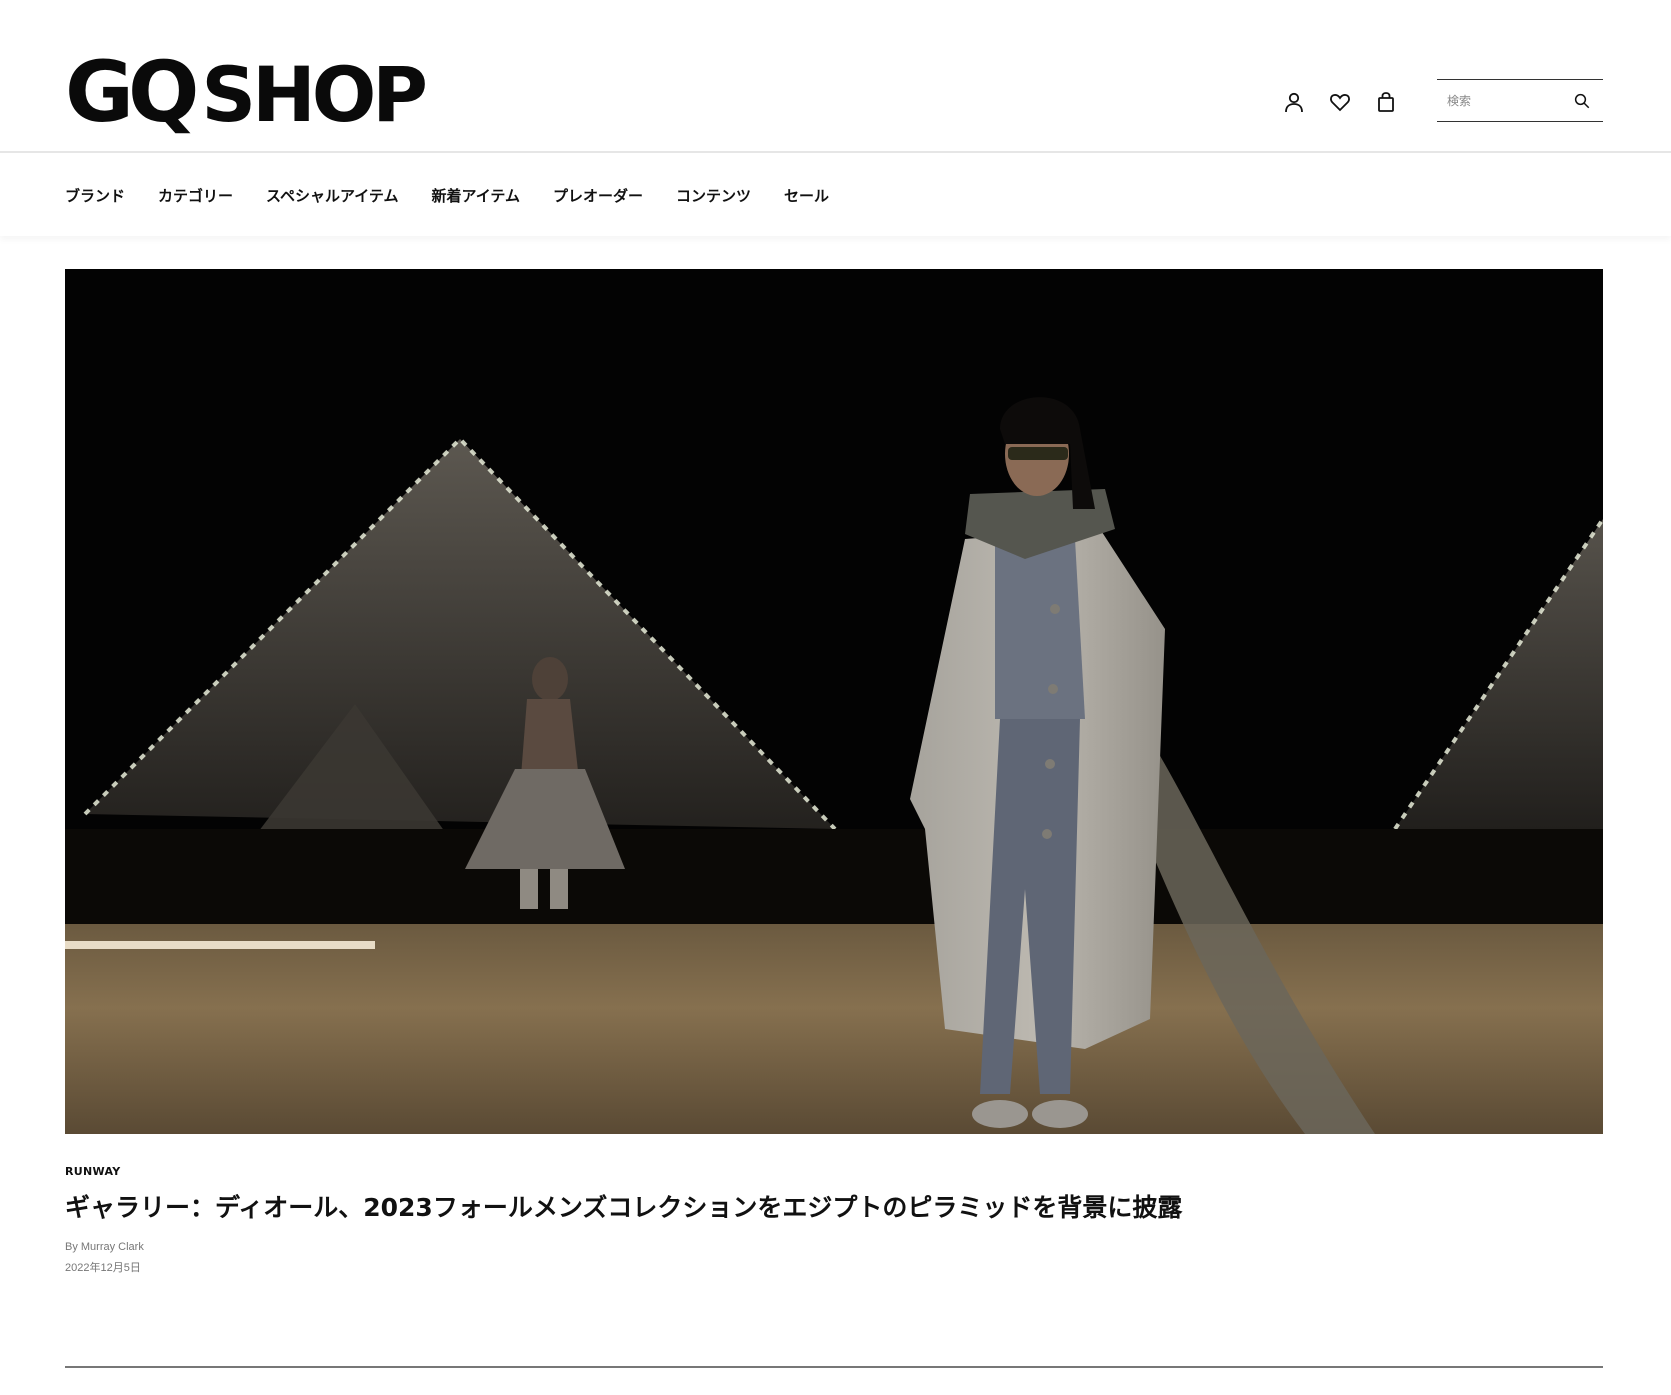 The height and width of the screenshot is (1395, 1671). I want to click on shopping-bag-icon, so click(1386, 102).